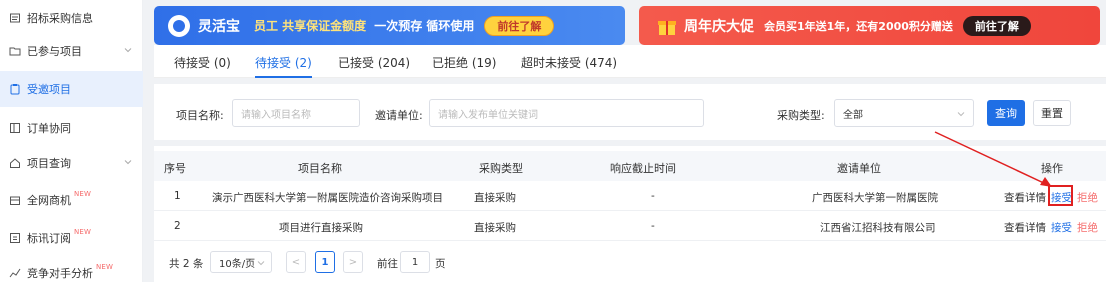 This screenshot has height=282, width=1106. I want to click on page-size-value: 10条/页, so click(237, 264).